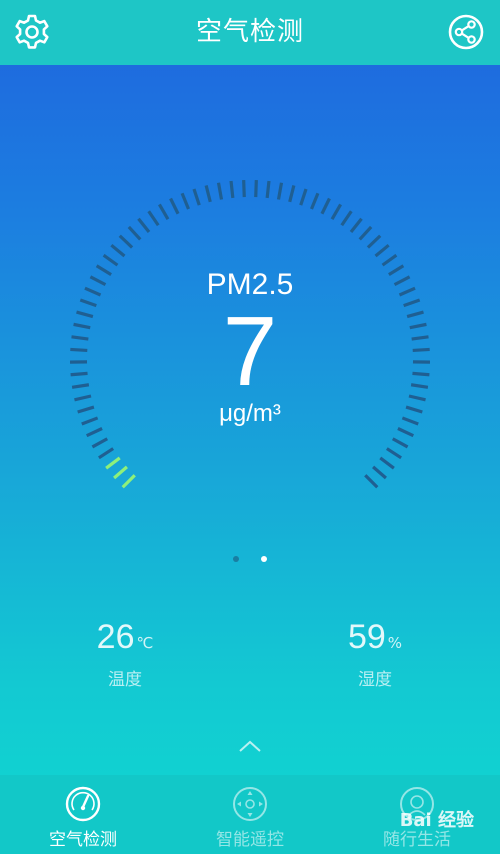 The image size is (500, 854). I want to click on humidity-stat: 59% 湿度, so click(375, 654).